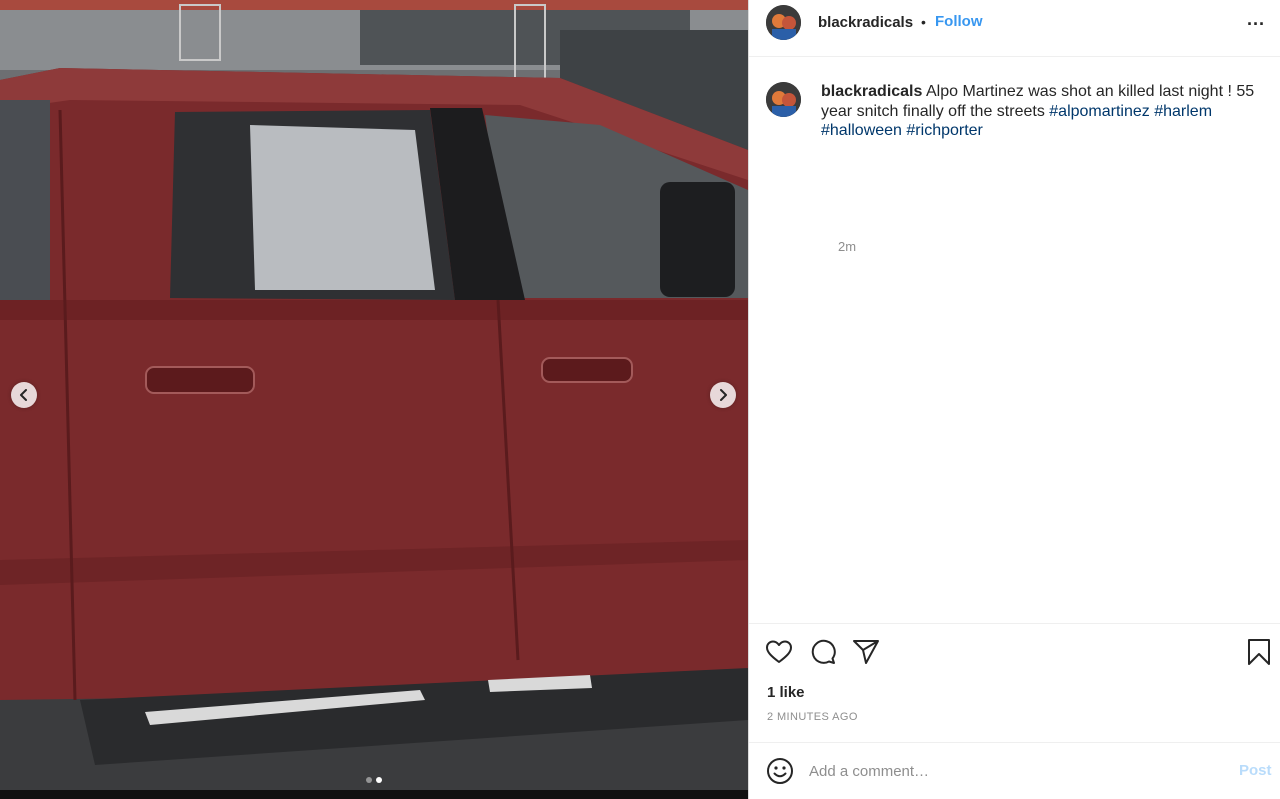  I want to click on caption-avatar, so click(783, 99).